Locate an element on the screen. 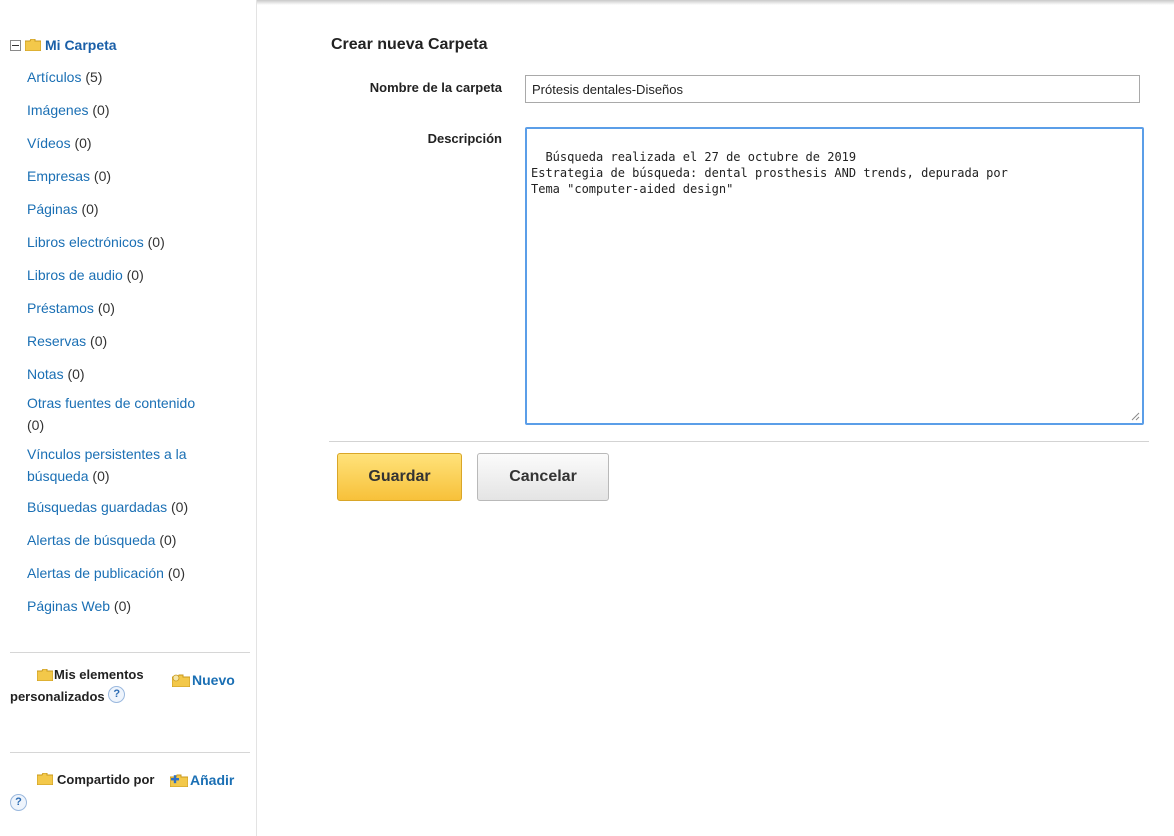 The image size is (1174, 836). folder-name-label: Nombre de la carpeta is located at coordinates (435, 87).